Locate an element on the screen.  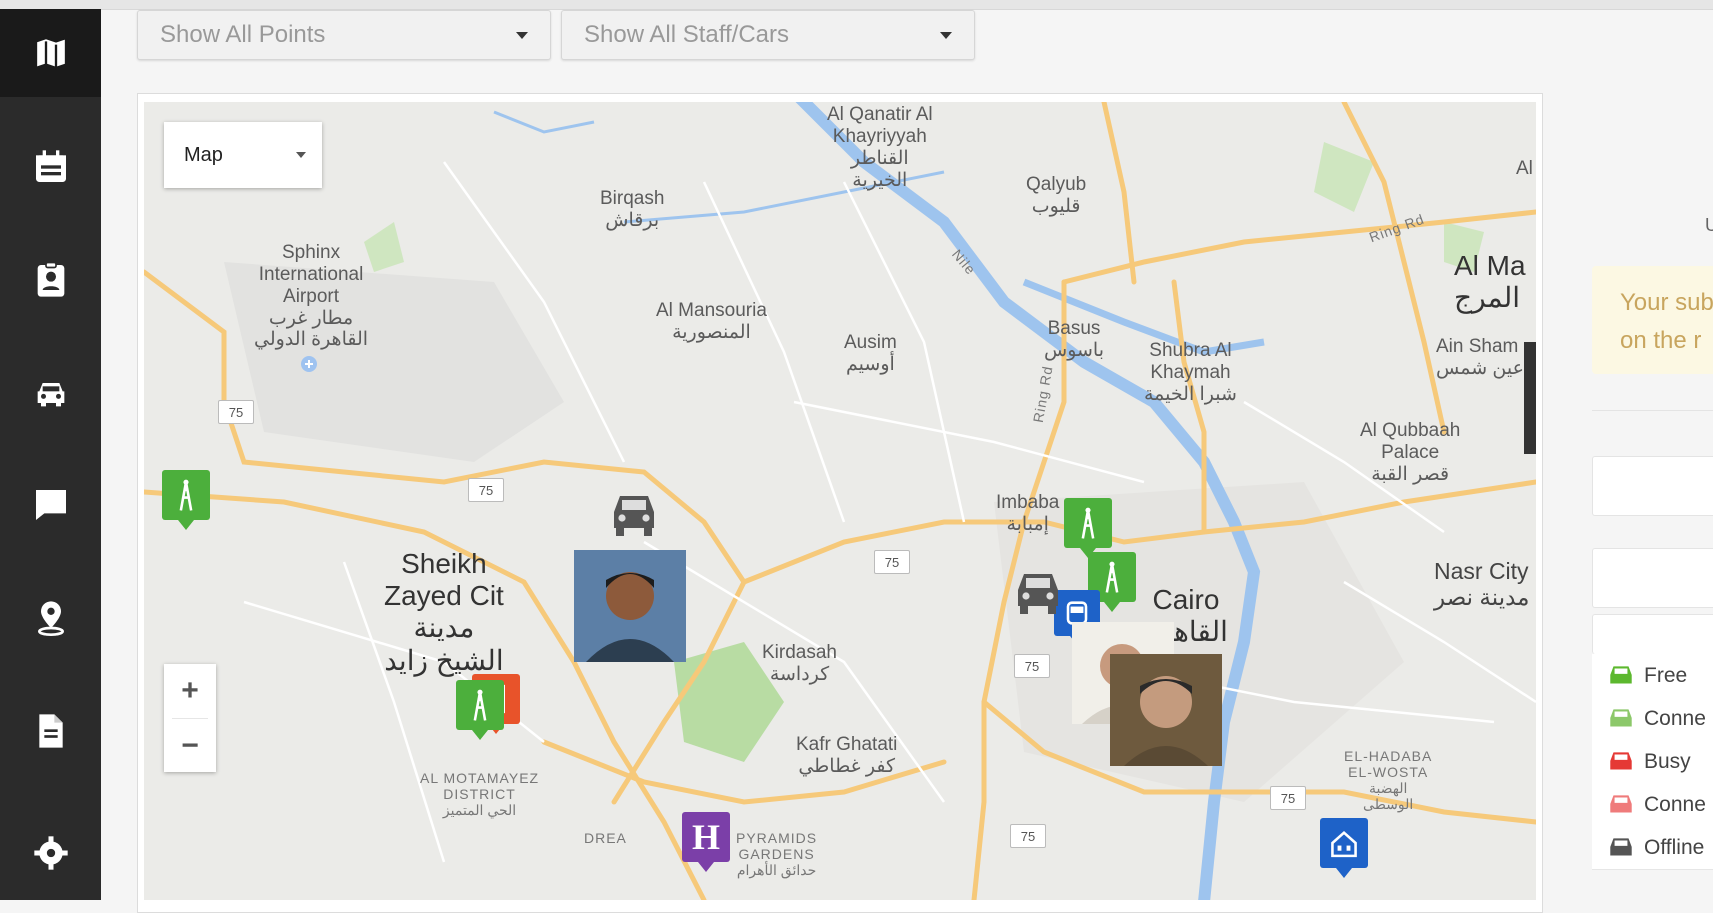
legend-label: Busy is located at coordinates (1667, 761).